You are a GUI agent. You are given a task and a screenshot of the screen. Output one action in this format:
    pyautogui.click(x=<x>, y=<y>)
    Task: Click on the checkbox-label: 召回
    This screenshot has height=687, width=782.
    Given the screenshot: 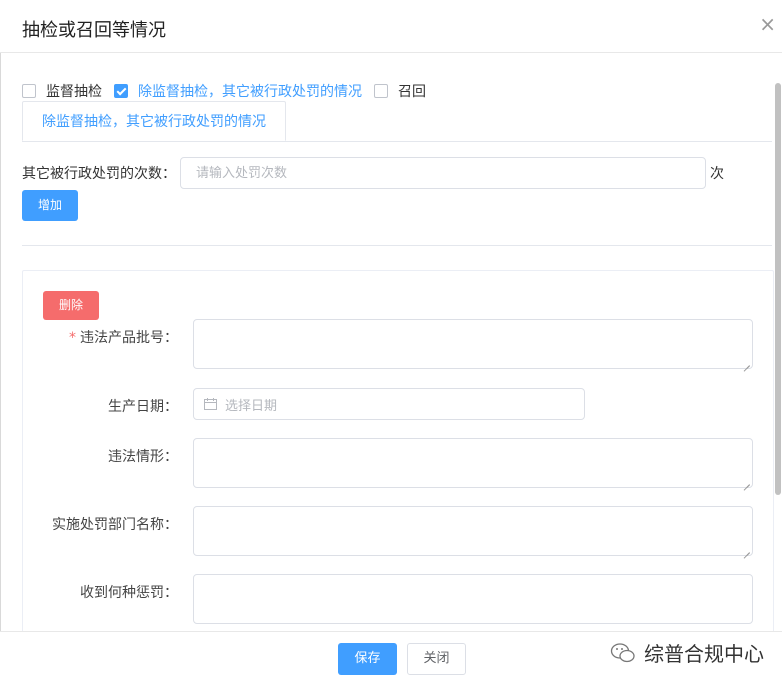 What is the action you would take?
    pyautogui.click(x=412, y=92)
    